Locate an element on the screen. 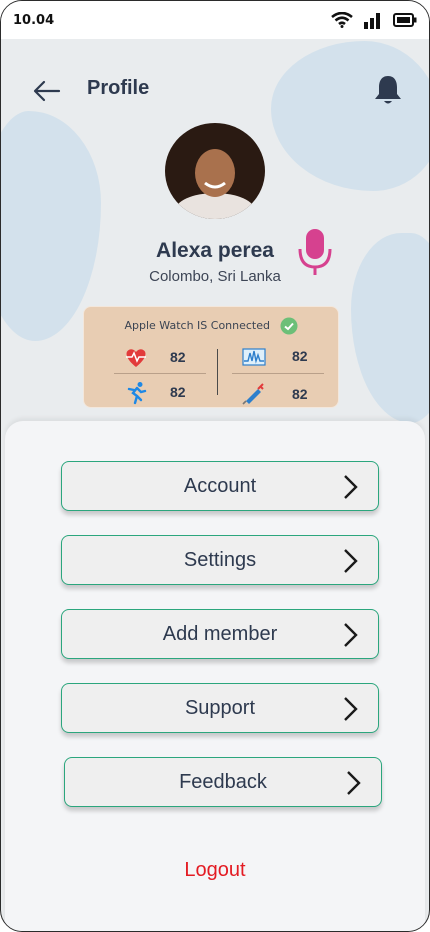 The image size is (430, 932). menu-label: Support is located at coordinates (220, 707).